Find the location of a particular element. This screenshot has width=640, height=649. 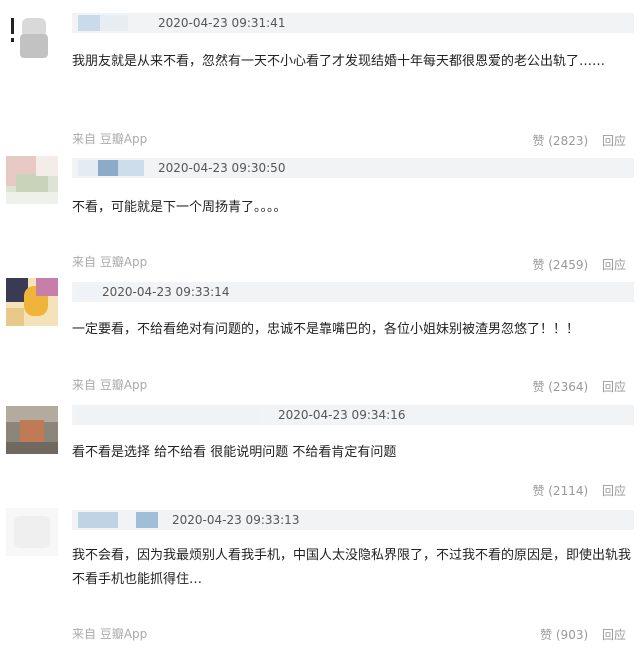

comment-actions: 赞 (903) 回应 is located at coordinates (578, 635).